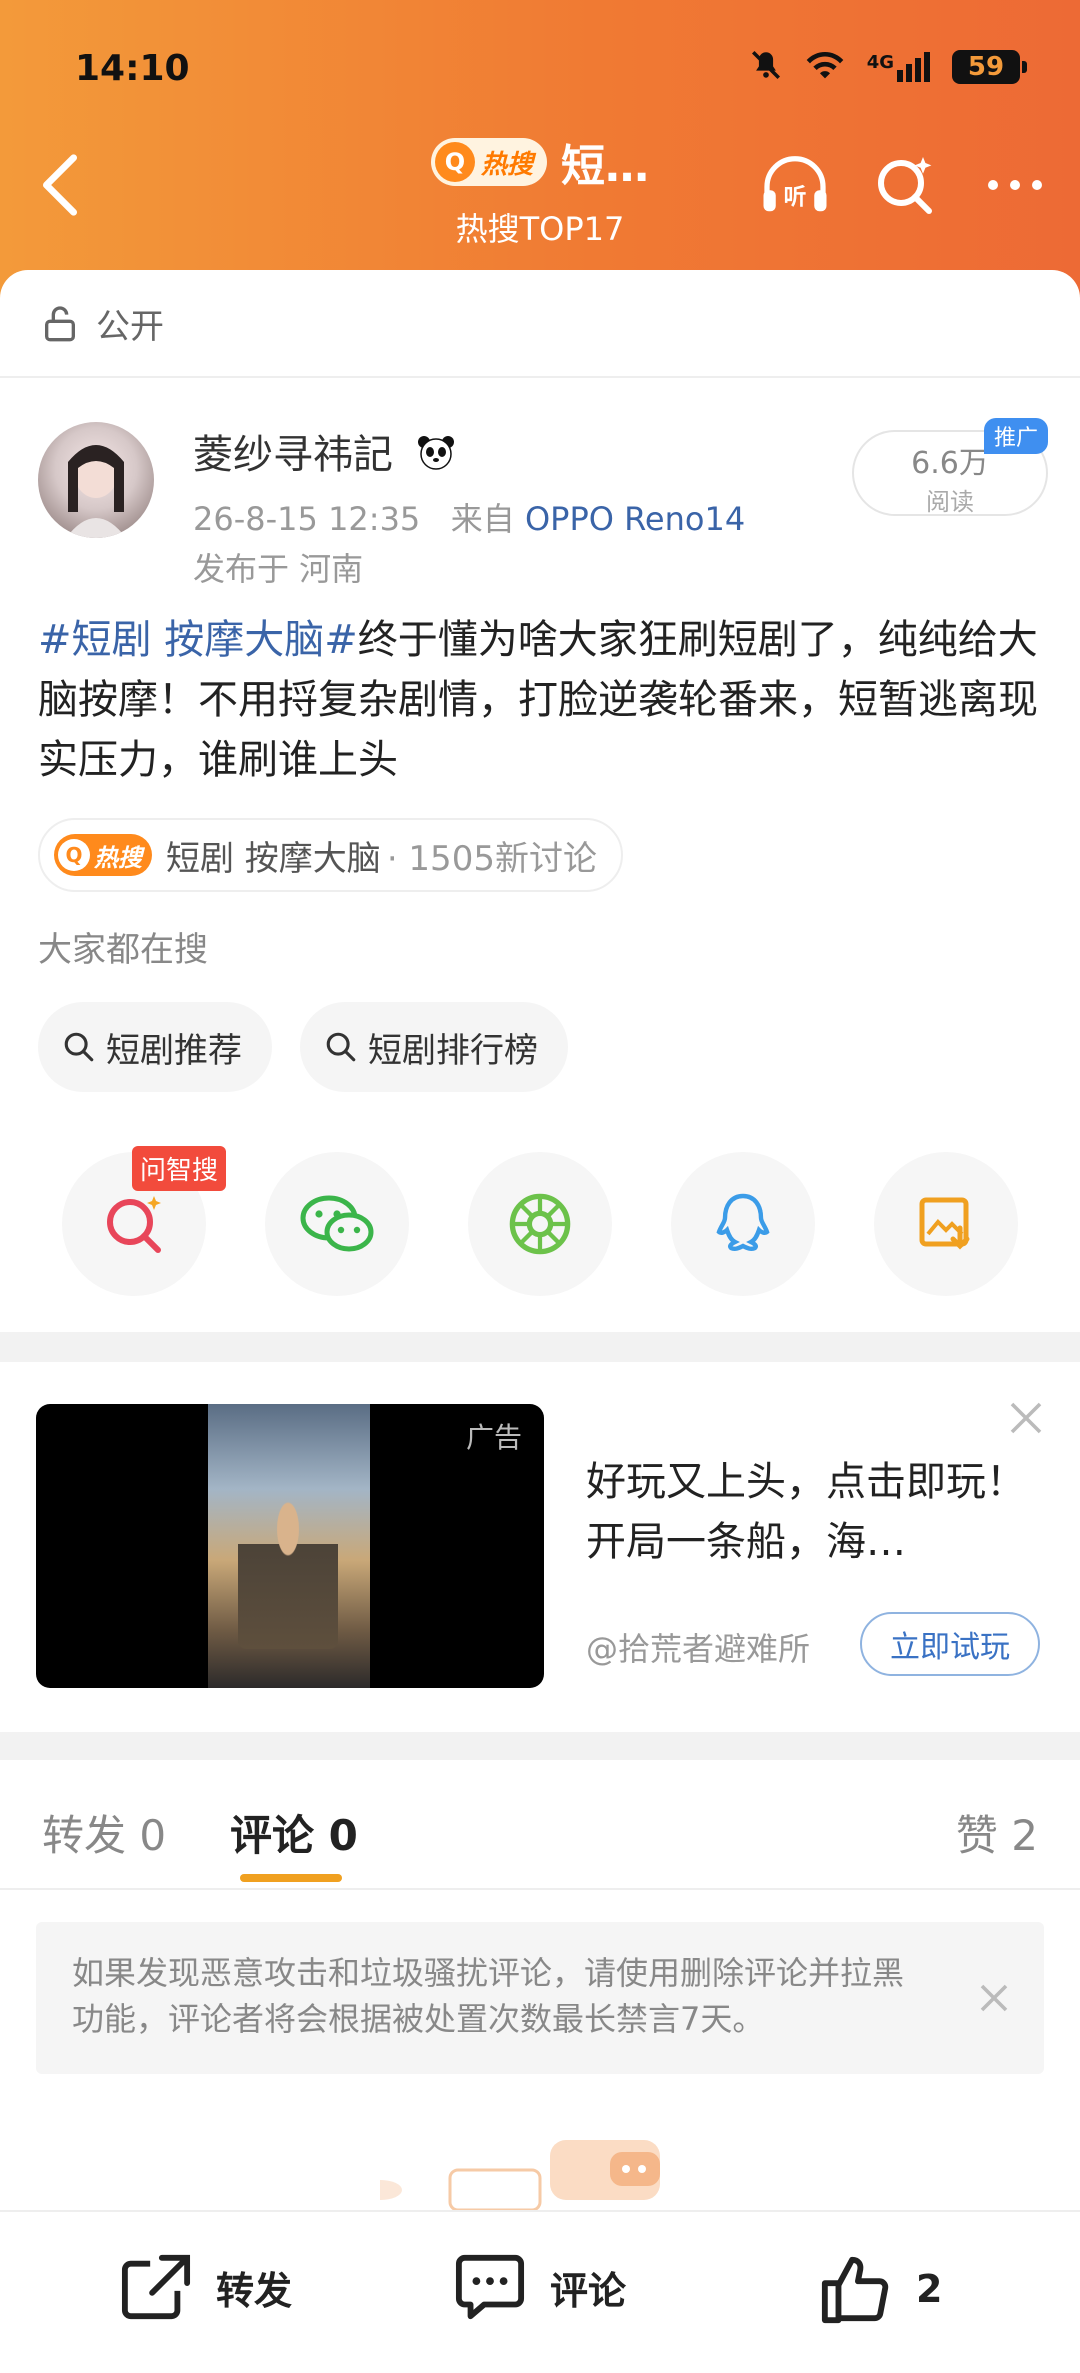 The width and height of the screenshot is (1080, 2373). What do you see at coordinates (294, 1832) in the screenshot?
I see `tab-comment: 评论 0` at bounding box center [294, 1832].